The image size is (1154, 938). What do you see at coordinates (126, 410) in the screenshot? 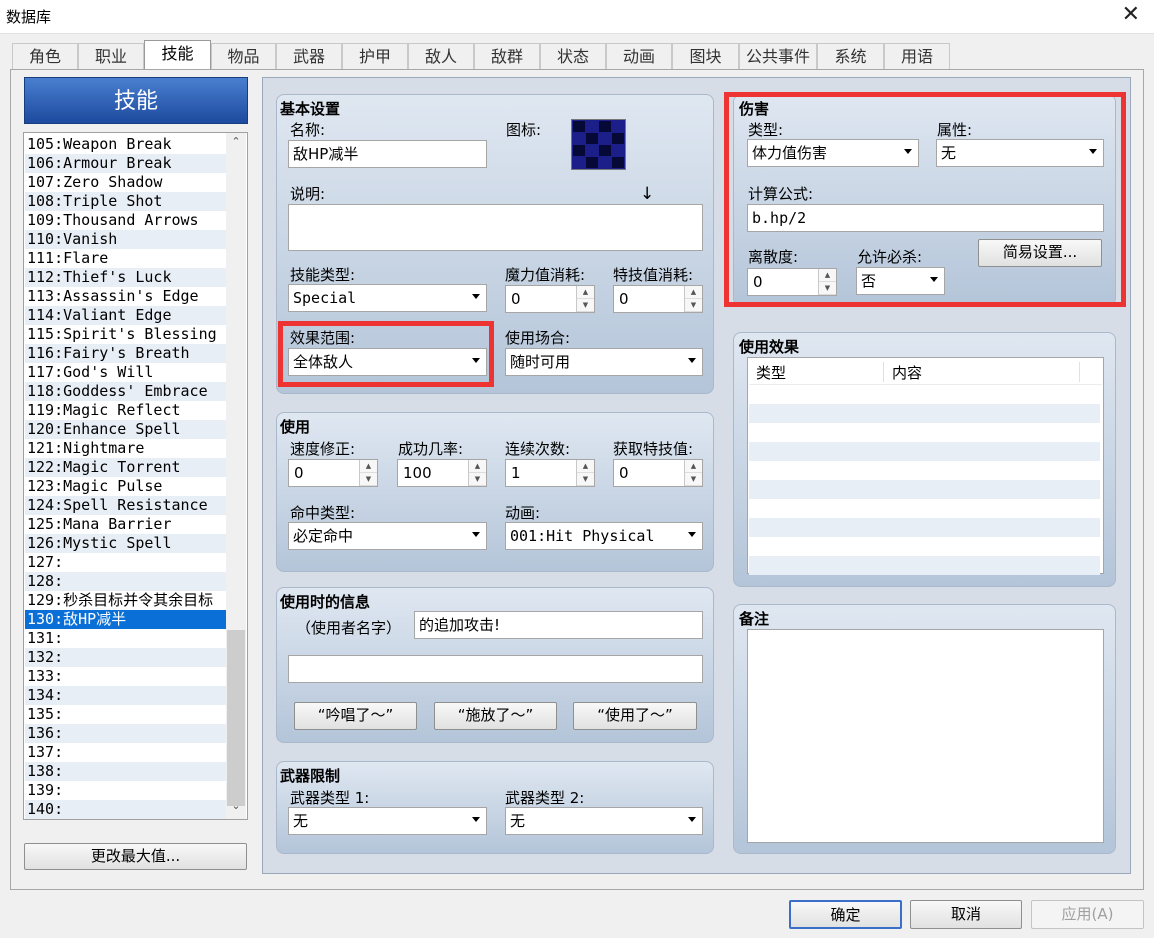
I see `list-item: 119:Magic Reflect` at bounding box center [126, 410].